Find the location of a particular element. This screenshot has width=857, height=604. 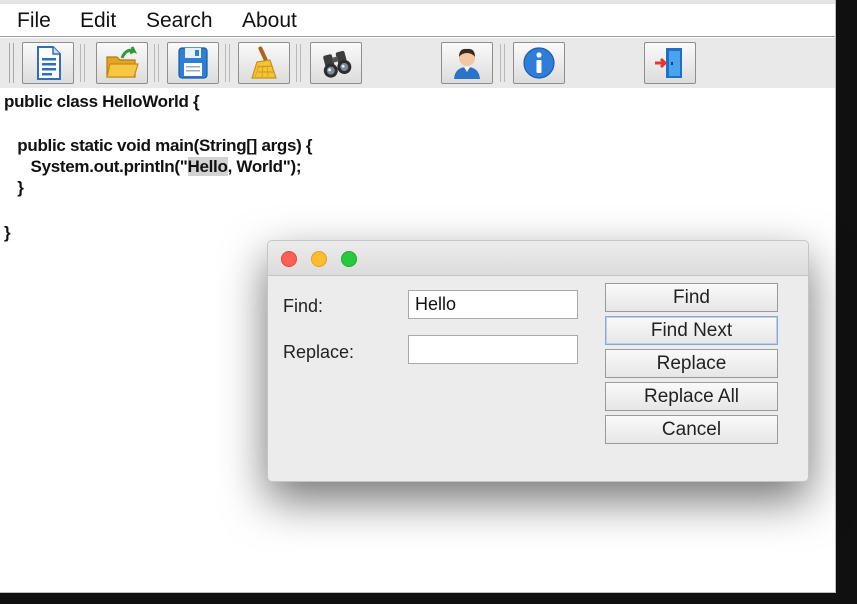

close-icon is located at coordinates (289, 259).